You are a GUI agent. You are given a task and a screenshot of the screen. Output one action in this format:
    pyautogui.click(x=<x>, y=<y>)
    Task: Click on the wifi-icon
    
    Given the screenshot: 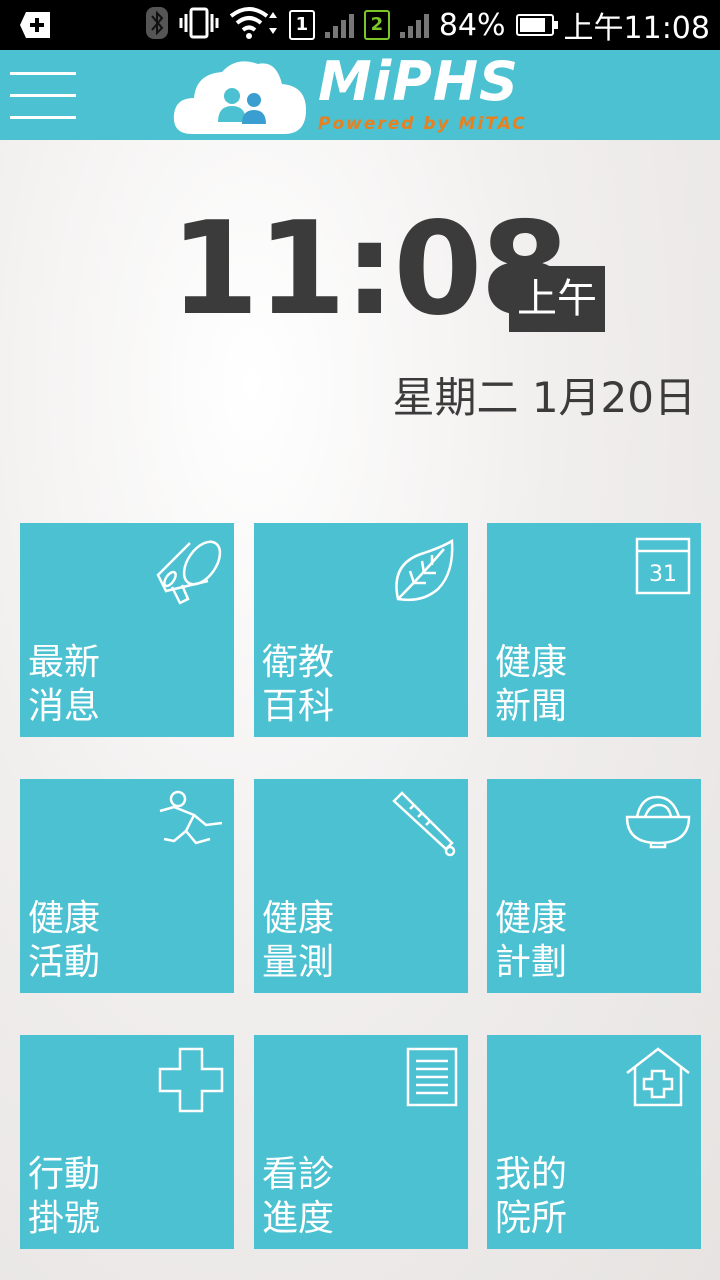 What is the action you would take?
    pyautogui.click(x=254, y=25)
    